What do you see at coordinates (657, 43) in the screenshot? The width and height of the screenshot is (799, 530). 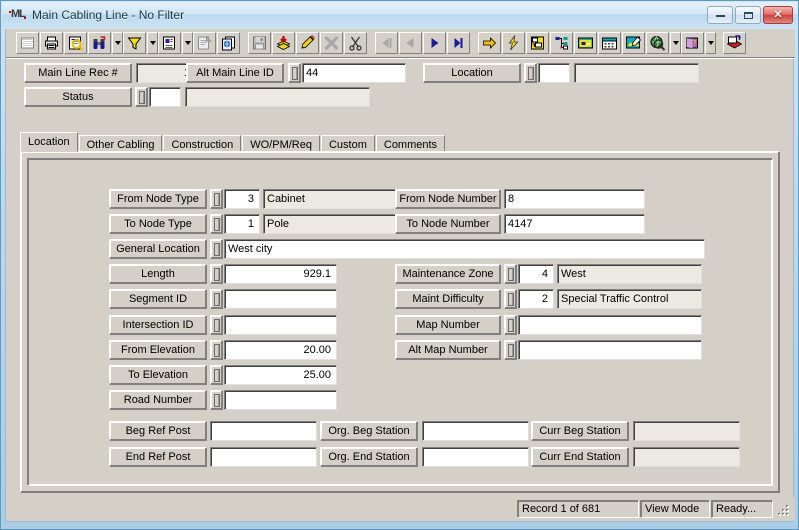 I see `globe-search-icon` at bounding box center [657, 43].